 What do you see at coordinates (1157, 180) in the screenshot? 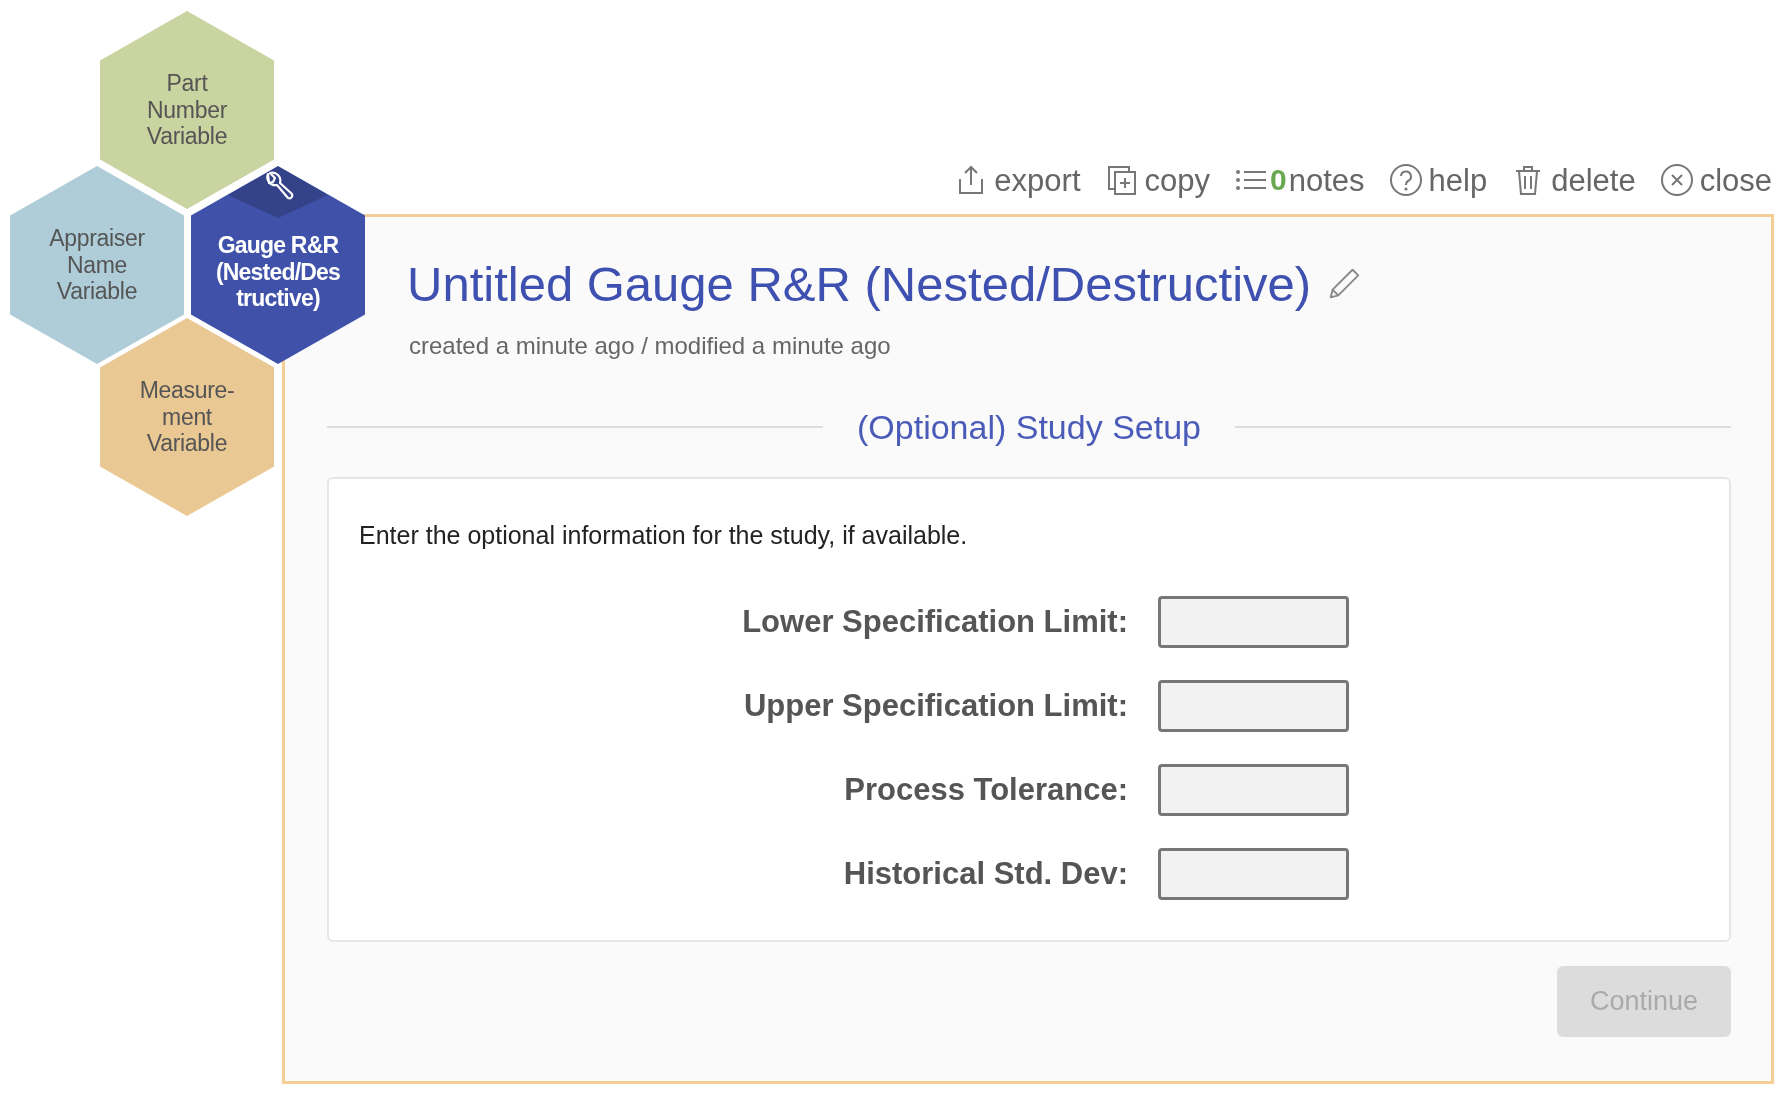
I see `copy-link: copy` at bounding box center [1157, 180].